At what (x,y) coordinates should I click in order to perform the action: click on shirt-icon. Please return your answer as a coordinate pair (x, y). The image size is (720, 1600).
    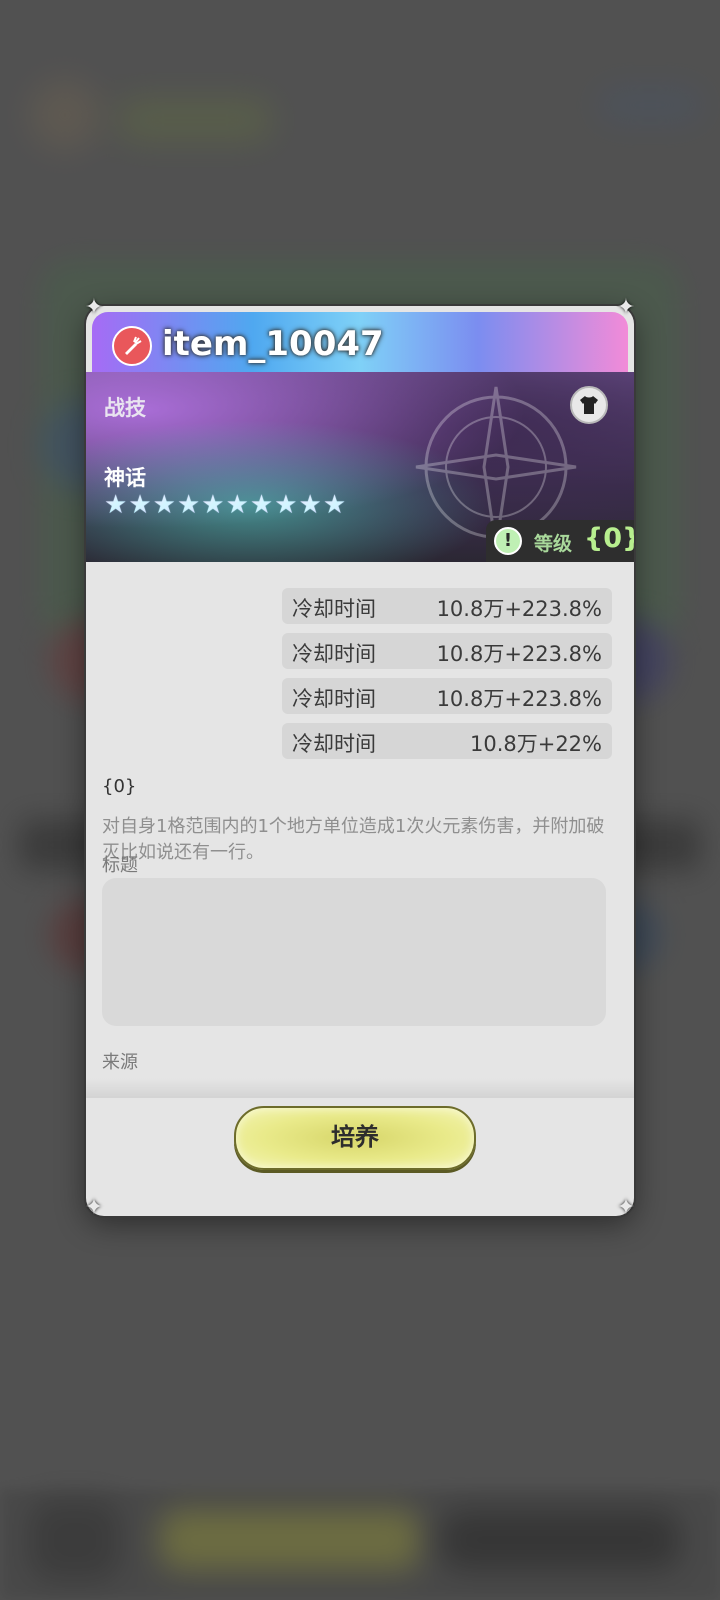
    Looking at the image, I should click on (589, 405).